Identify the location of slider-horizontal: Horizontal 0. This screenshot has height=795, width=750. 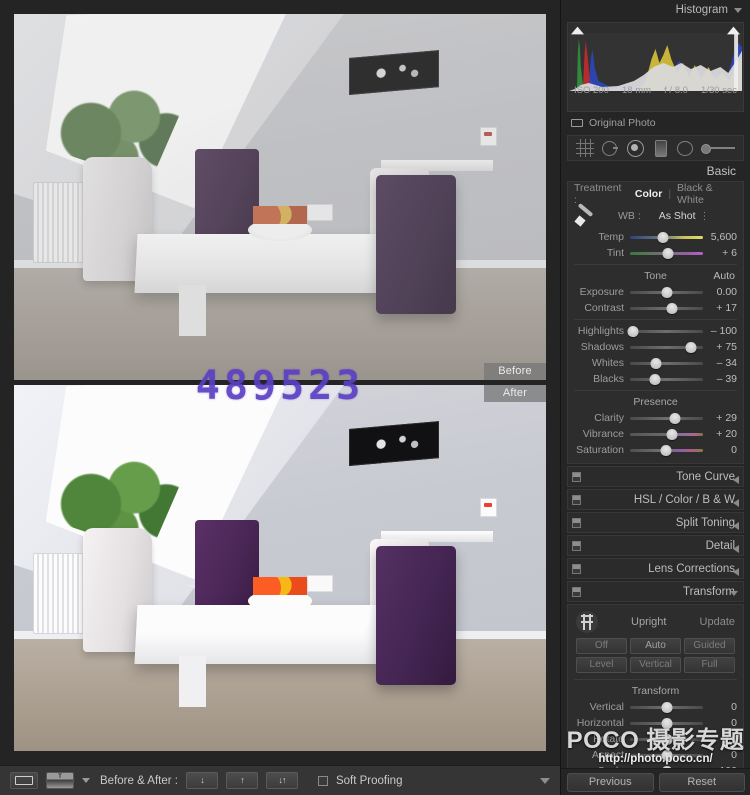
(655, 723).